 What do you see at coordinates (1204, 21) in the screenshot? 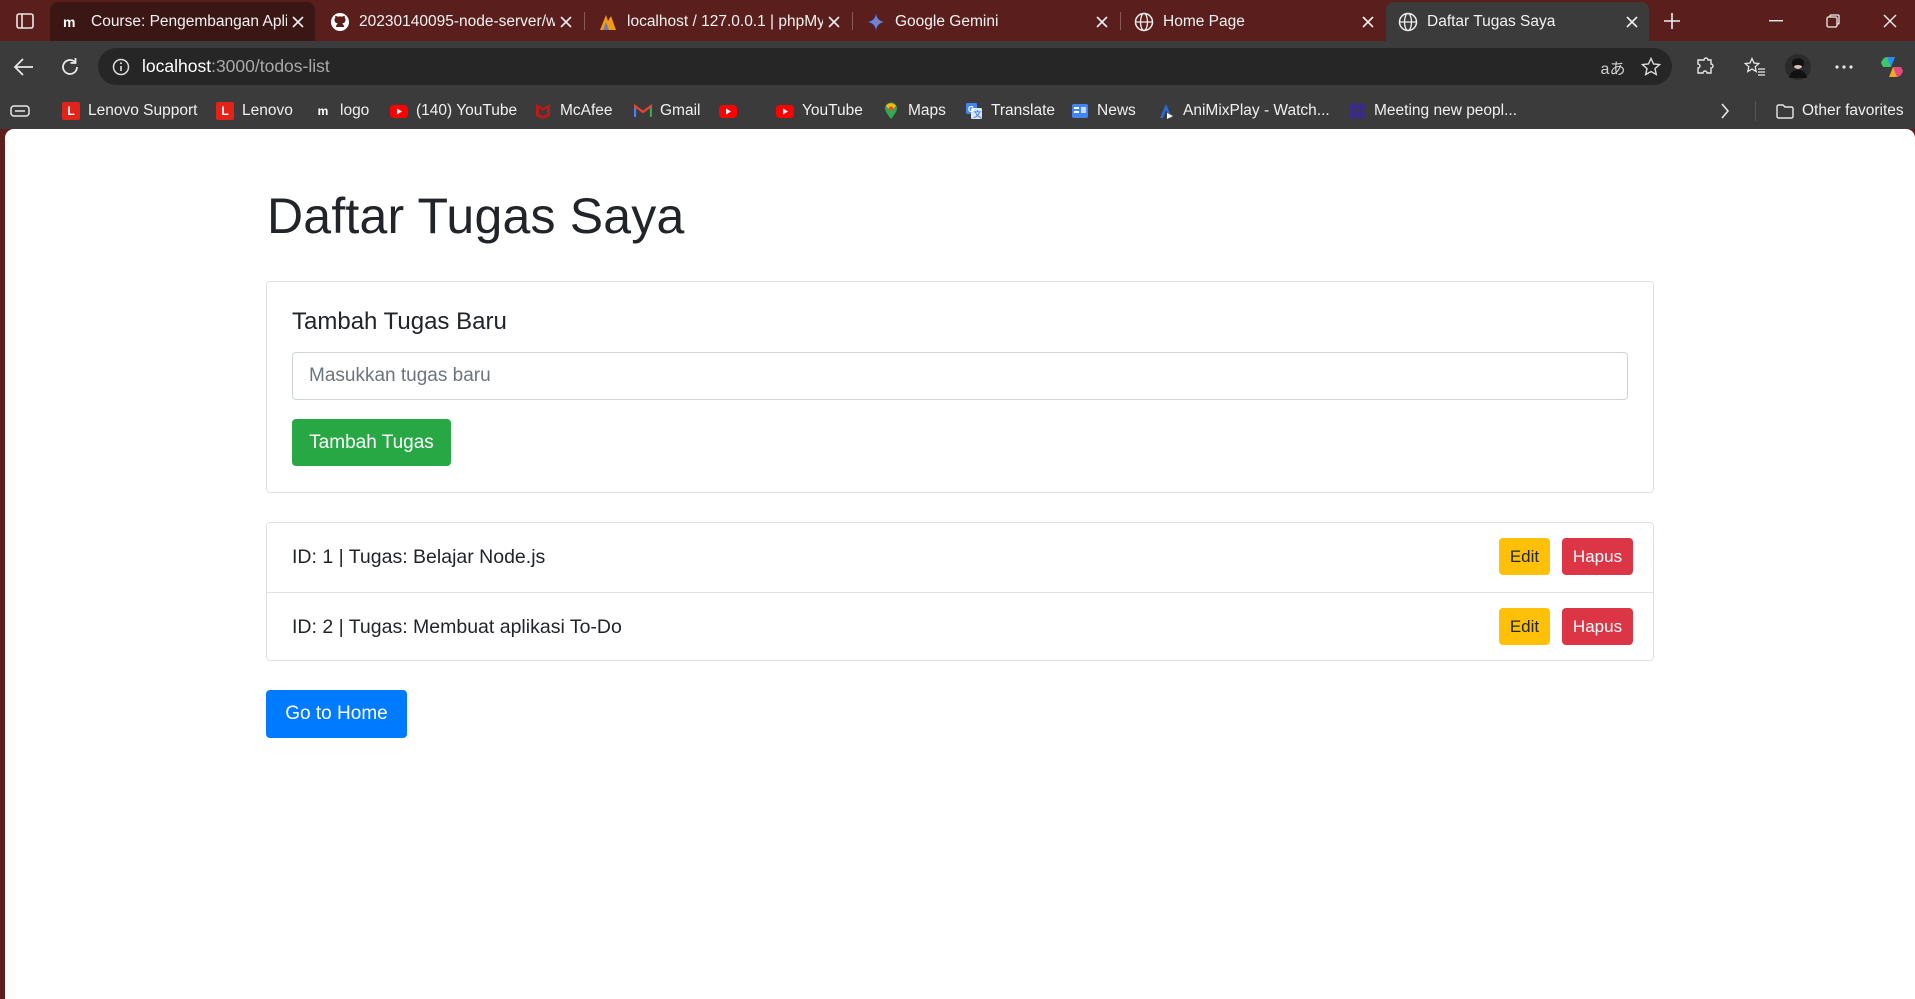
I see `tab-title: Home Page` at bounding box center [1204, 21].